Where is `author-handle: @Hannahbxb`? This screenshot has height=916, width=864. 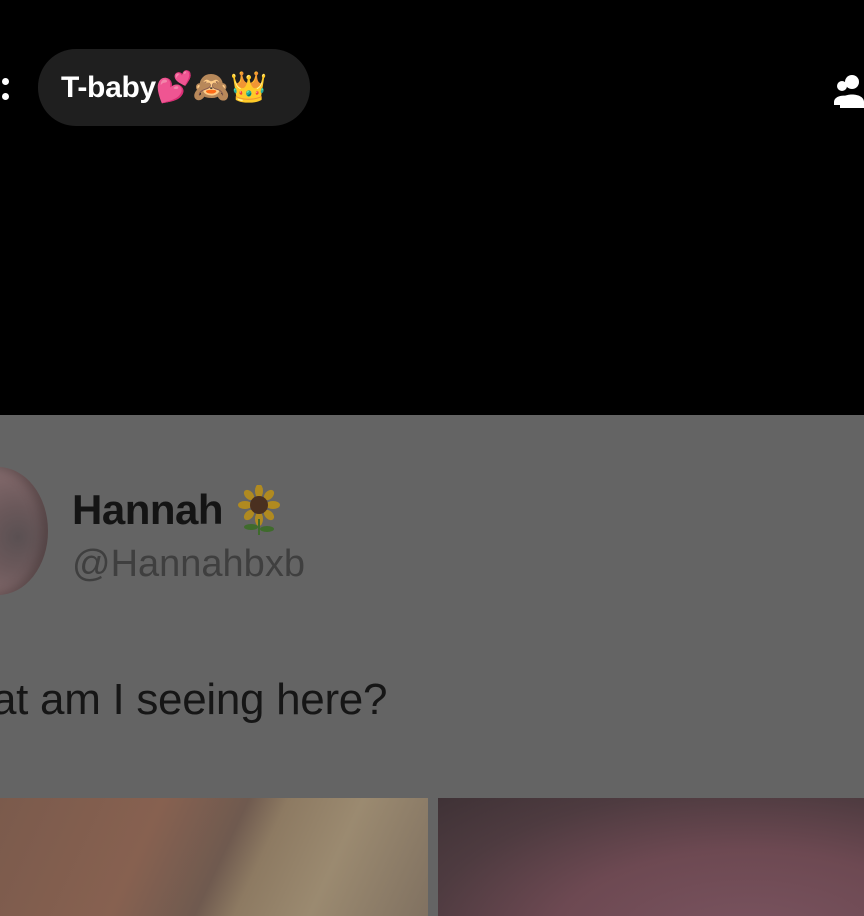 author-handle: @Hannahbxb is located at coordinates (188, 564).